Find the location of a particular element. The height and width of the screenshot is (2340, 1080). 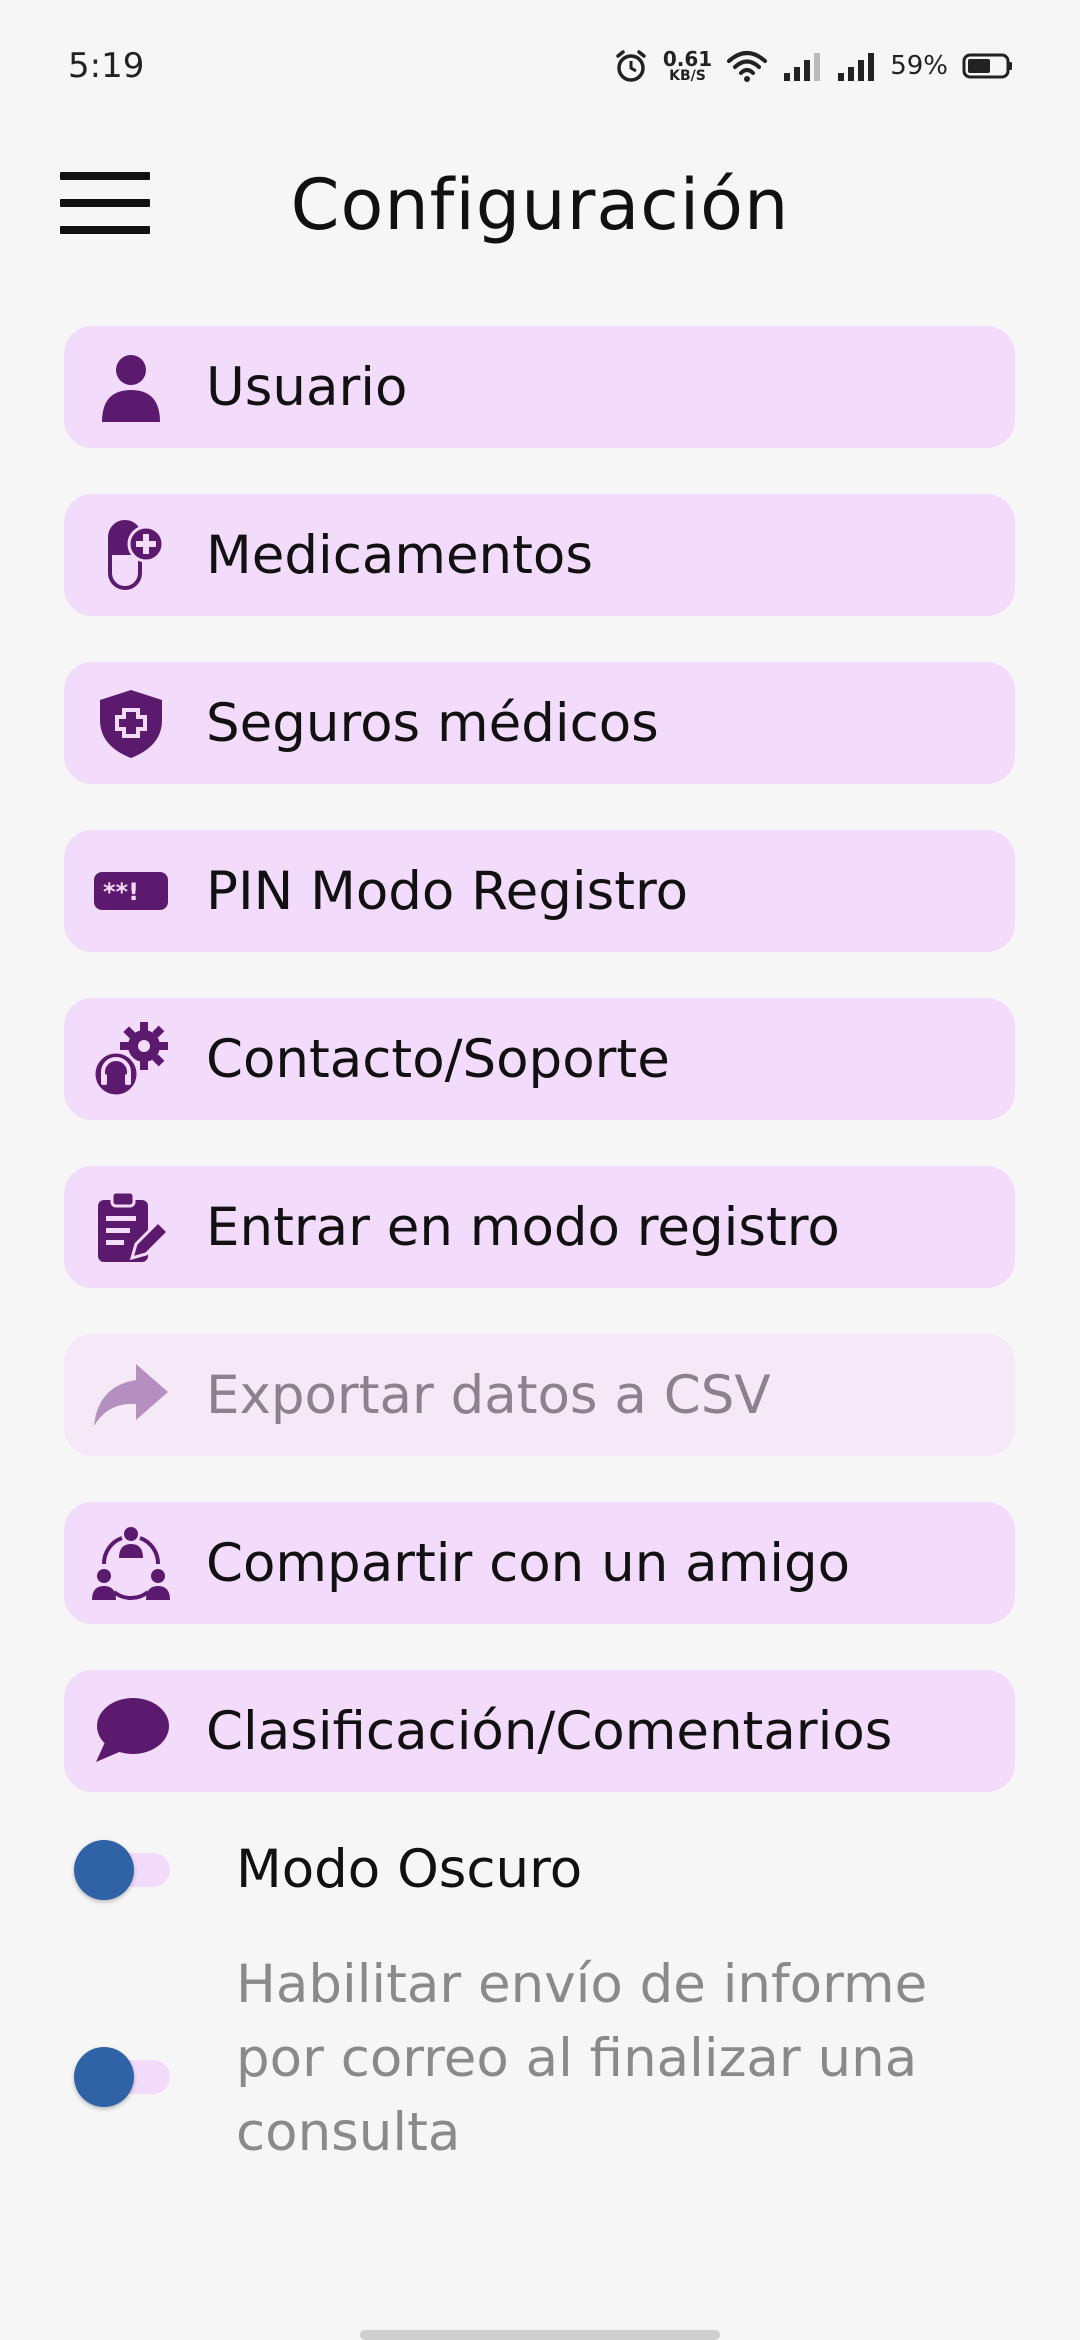

share-people-icon is located at coordinates (131, 1563).